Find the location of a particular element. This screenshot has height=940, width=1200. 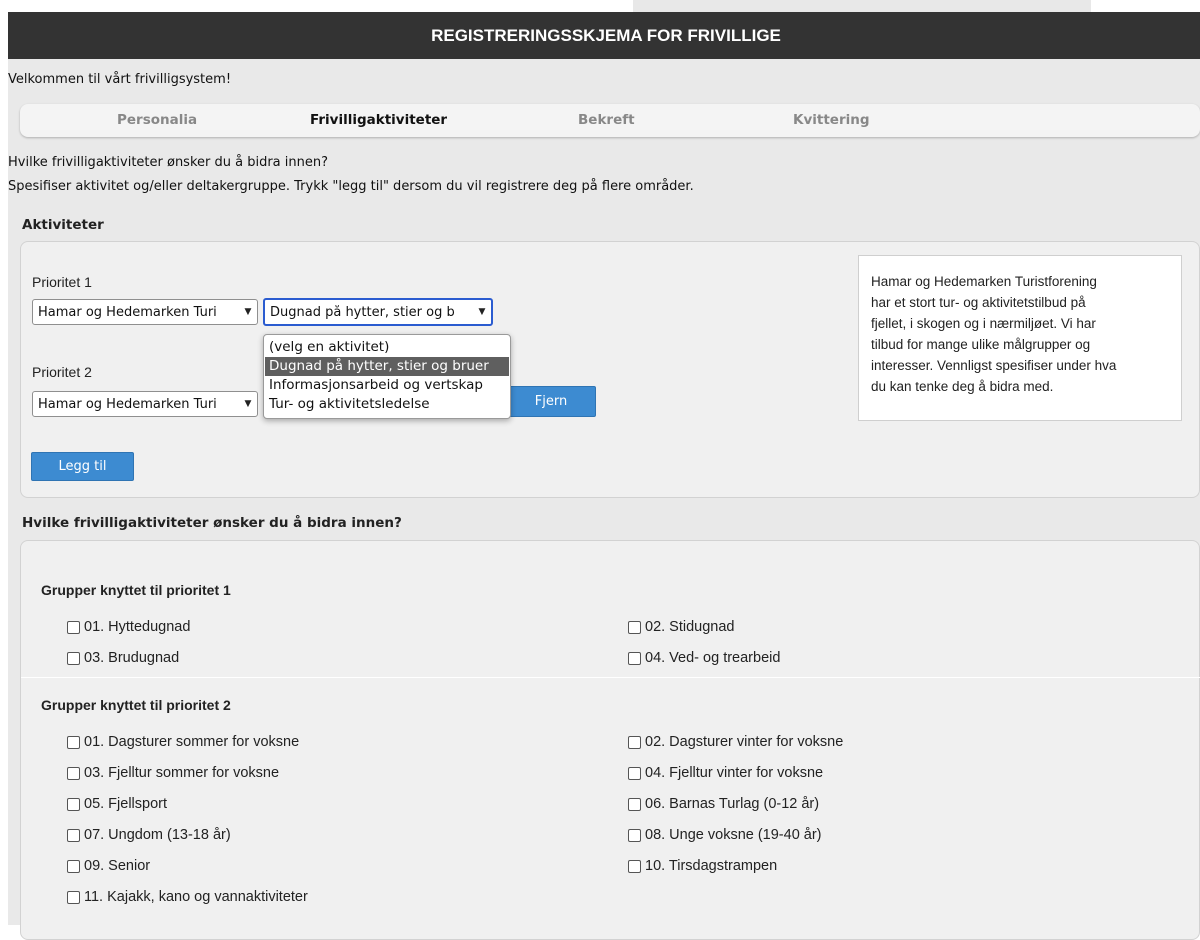

group2-checkbox-11: 11. Kajakk, kano og vannaktiviteter is located at coordinates (187, 897).